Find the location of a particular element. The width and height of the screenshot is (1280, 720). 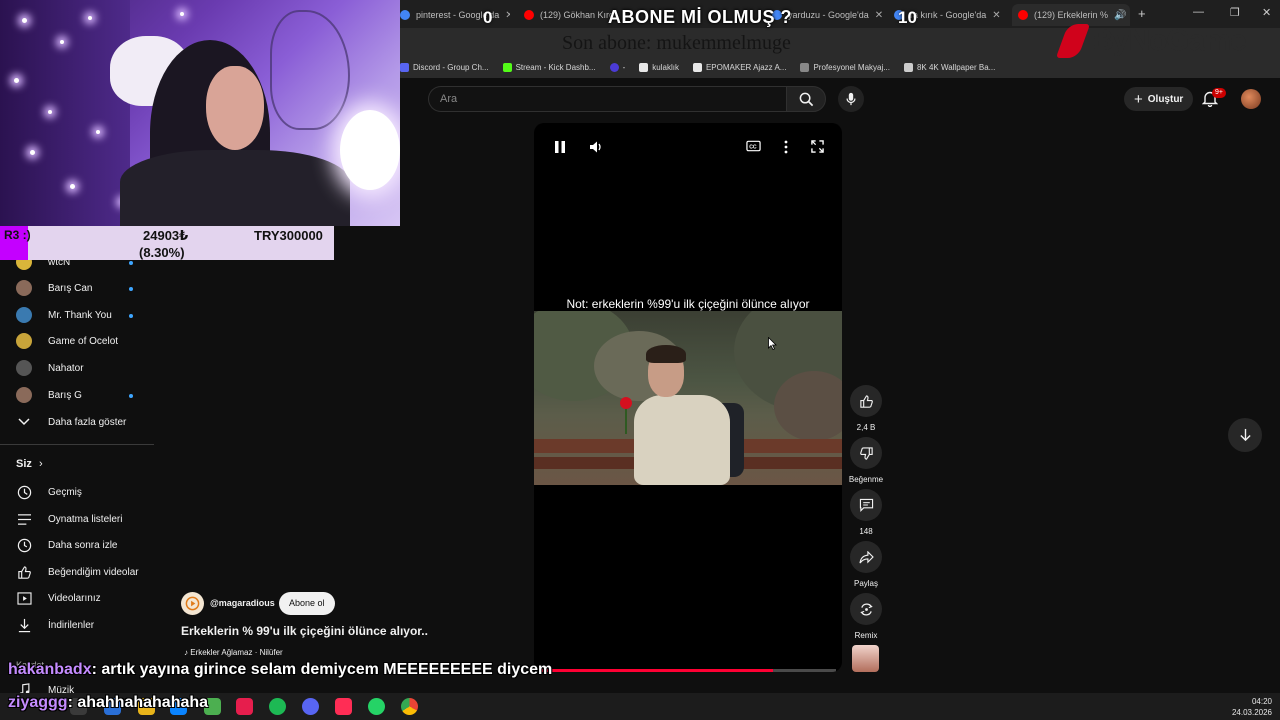

svg-text: CC is located at coordinates (753, 147).